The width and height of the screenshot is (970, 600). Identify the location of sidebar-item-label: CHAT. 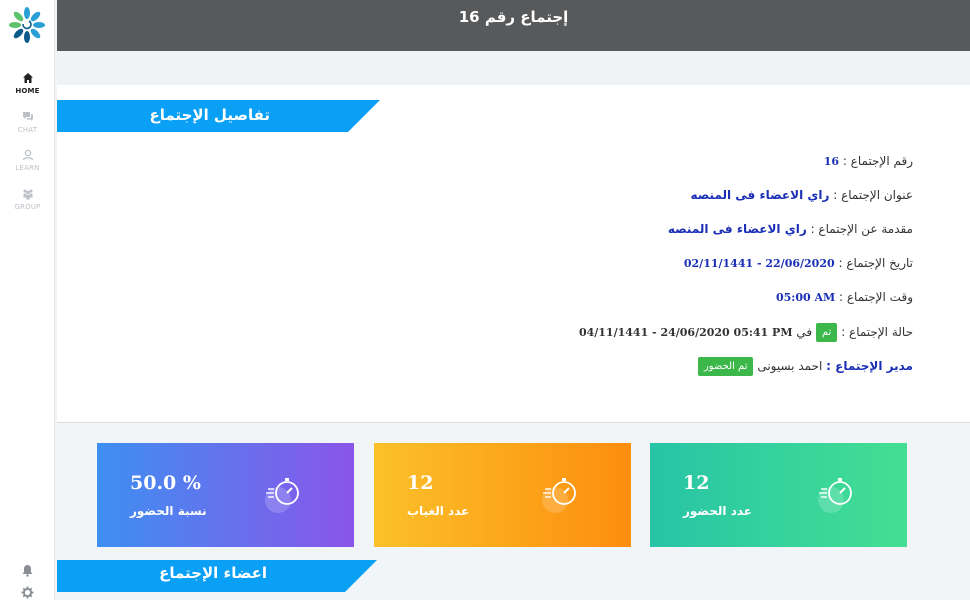
(27, 130).